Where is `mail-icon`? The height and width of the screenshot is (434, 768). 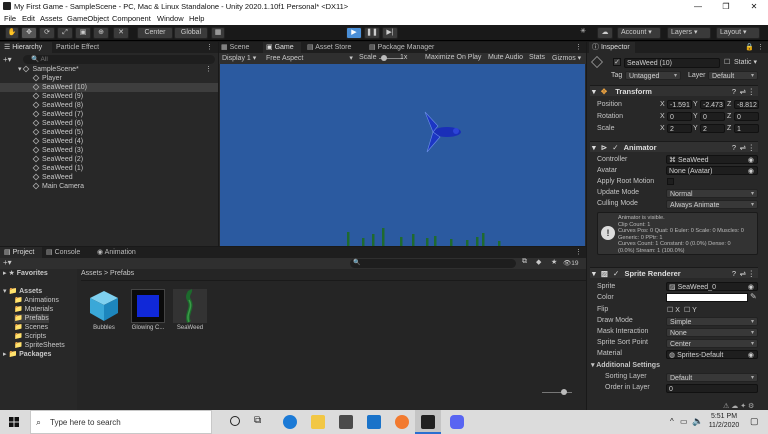 mail-icon is located at coordinates (374, 422).